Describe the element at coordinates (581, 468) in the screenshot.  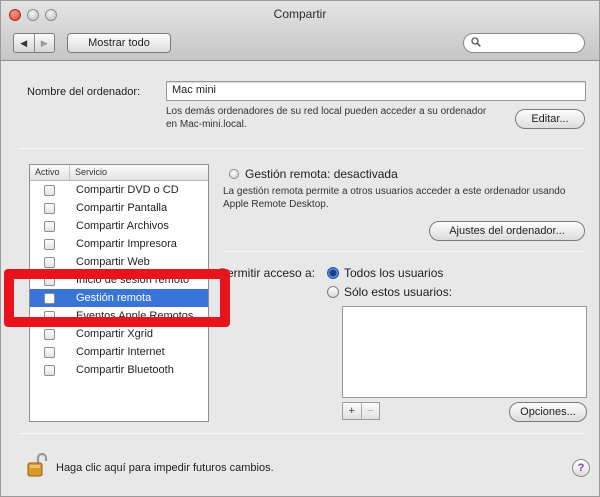
I see `help-button: ?` at that location.